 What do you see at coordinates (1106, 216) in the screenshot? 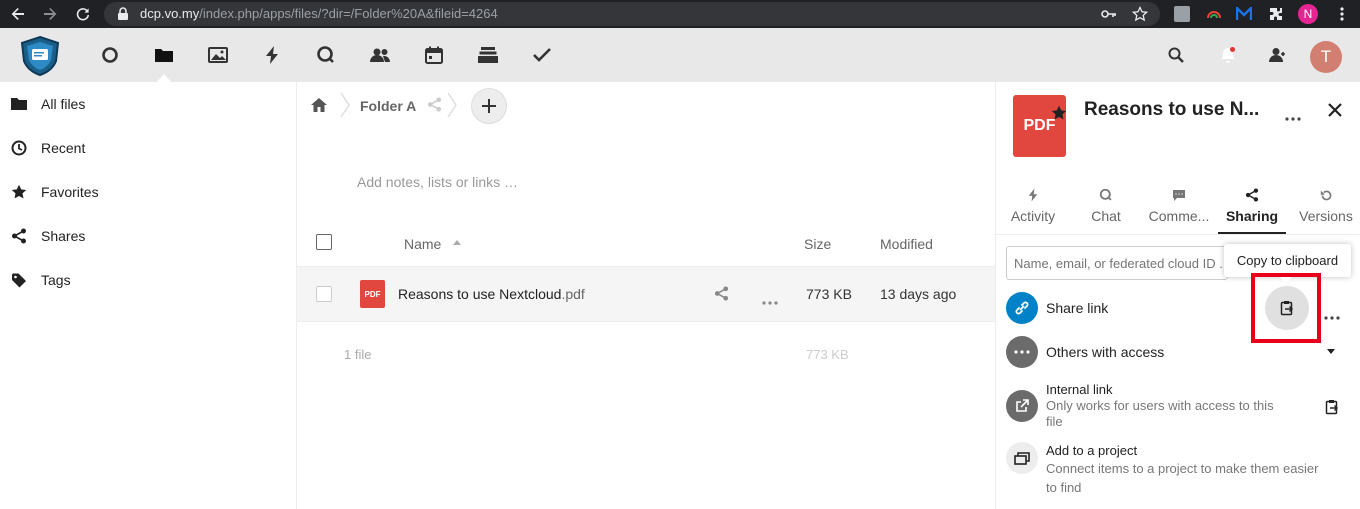
I see `tab-label: Chat` at bounding box center [1106, 216].